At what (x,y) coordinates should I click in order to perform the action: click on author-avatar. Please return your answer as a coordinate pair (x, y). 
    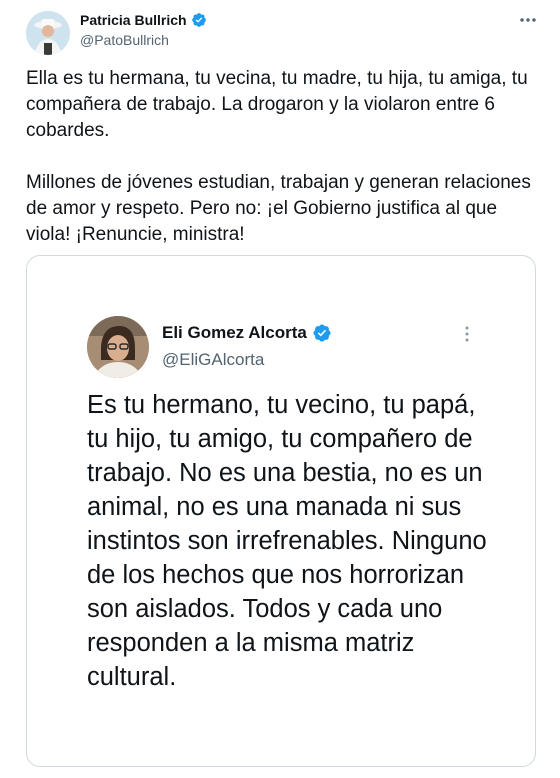
    Looking at the image, I should click on (48, 33).